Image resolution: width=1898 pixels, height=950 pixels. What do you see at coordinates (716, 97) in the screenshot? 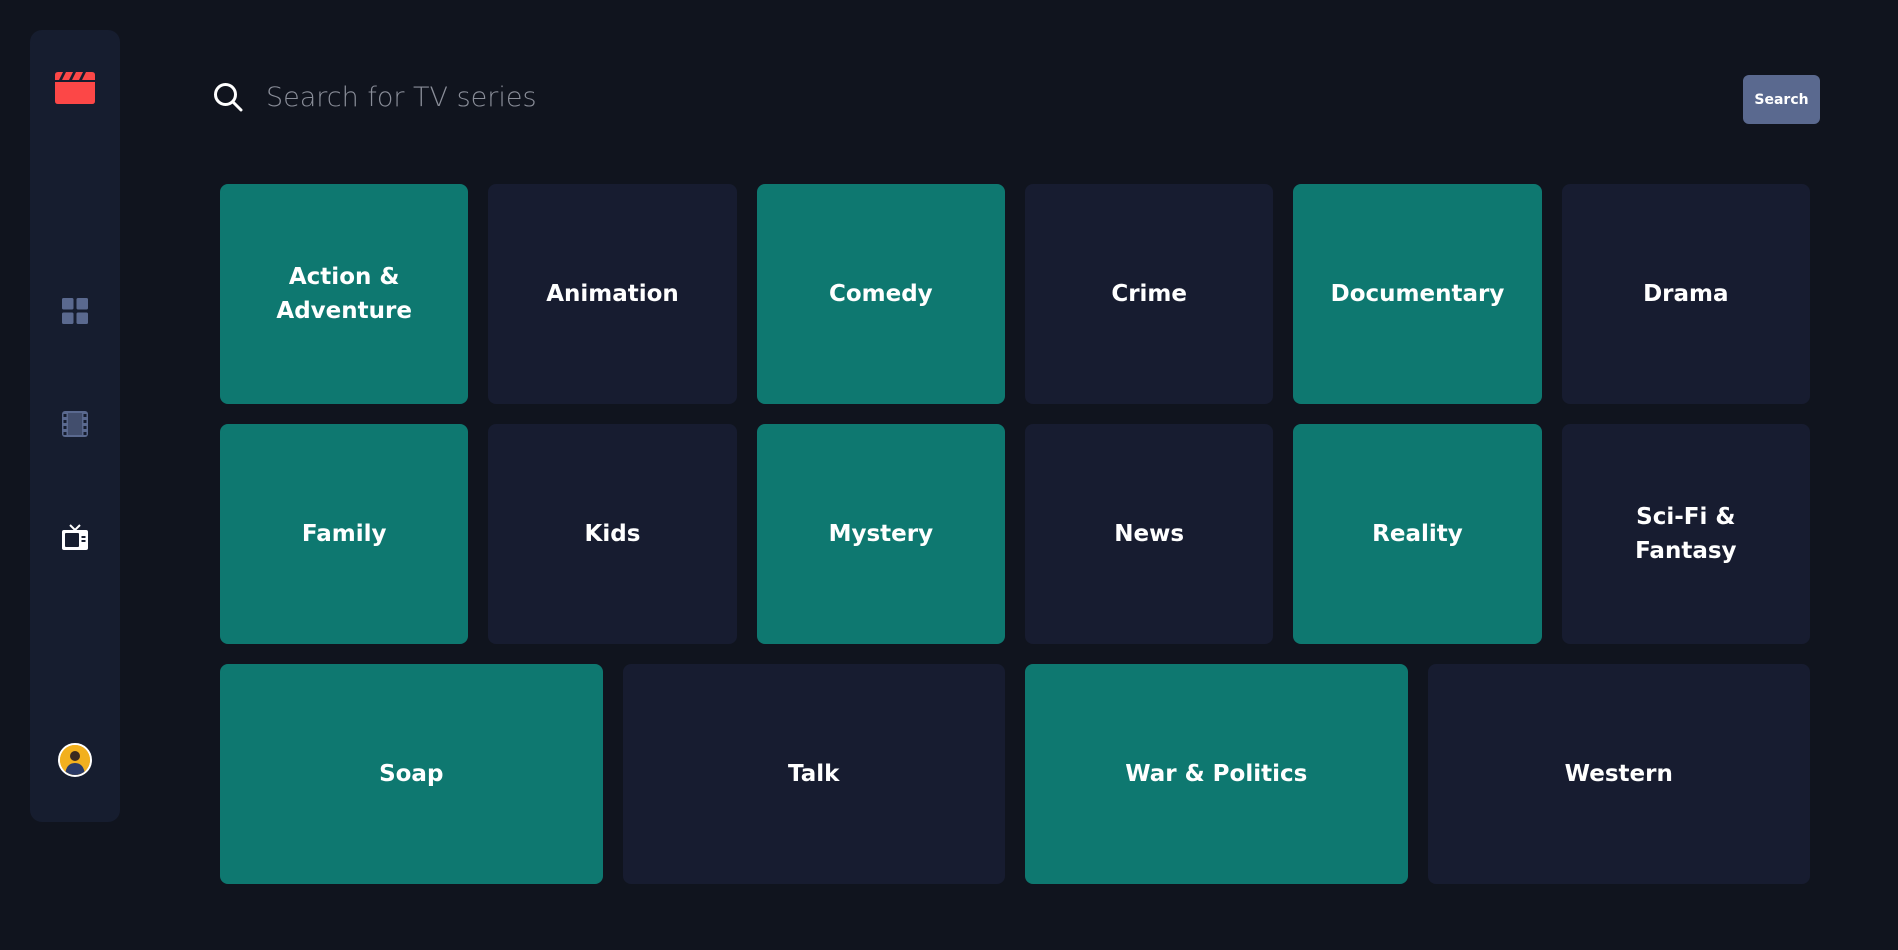
I see `search-input` at bounding box center [716, 97].